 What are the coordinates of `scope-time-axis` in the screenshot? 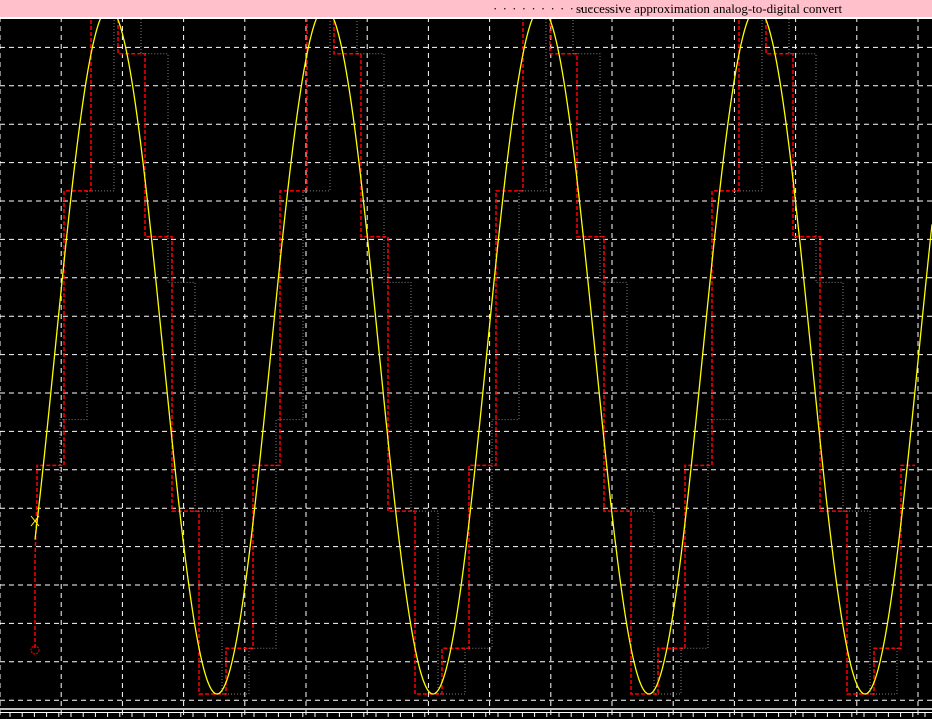 It's located at (466, 712).